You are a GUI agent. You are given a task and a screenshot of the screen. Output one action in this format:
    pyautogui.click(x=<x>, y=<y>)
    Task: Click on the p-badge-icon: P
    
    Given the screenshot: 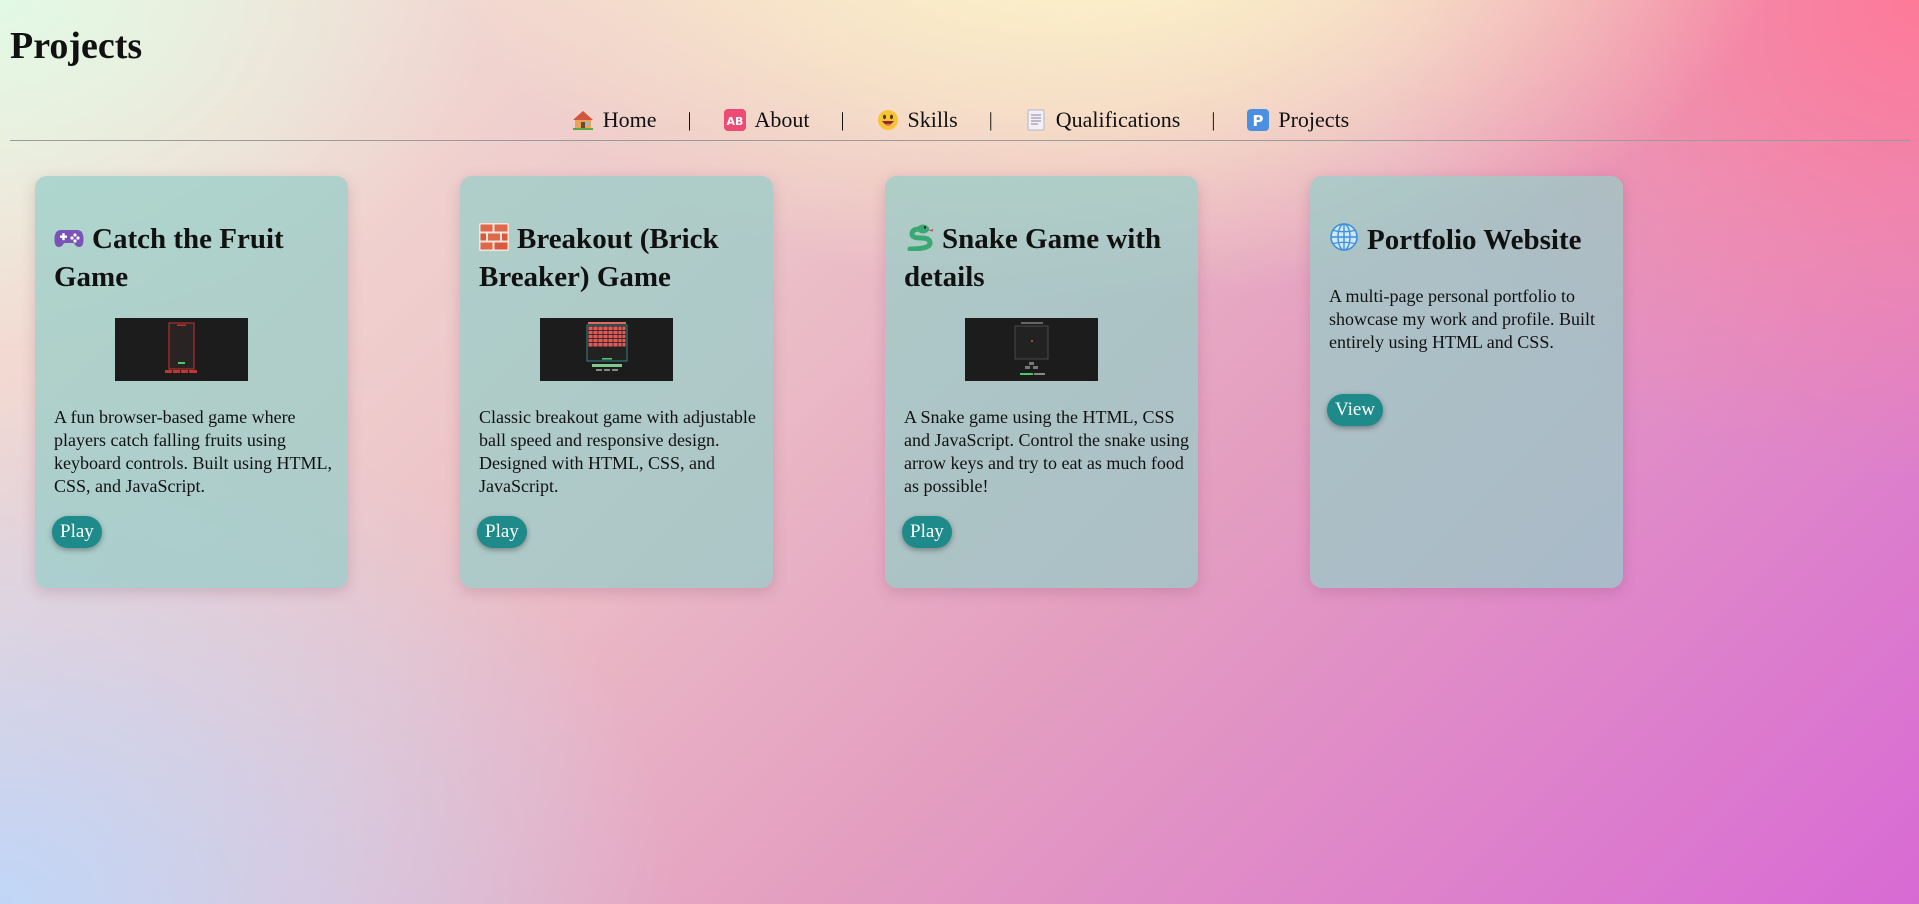 What is the action you would take?
    pyautogui.click(x=1258, y=120)
    